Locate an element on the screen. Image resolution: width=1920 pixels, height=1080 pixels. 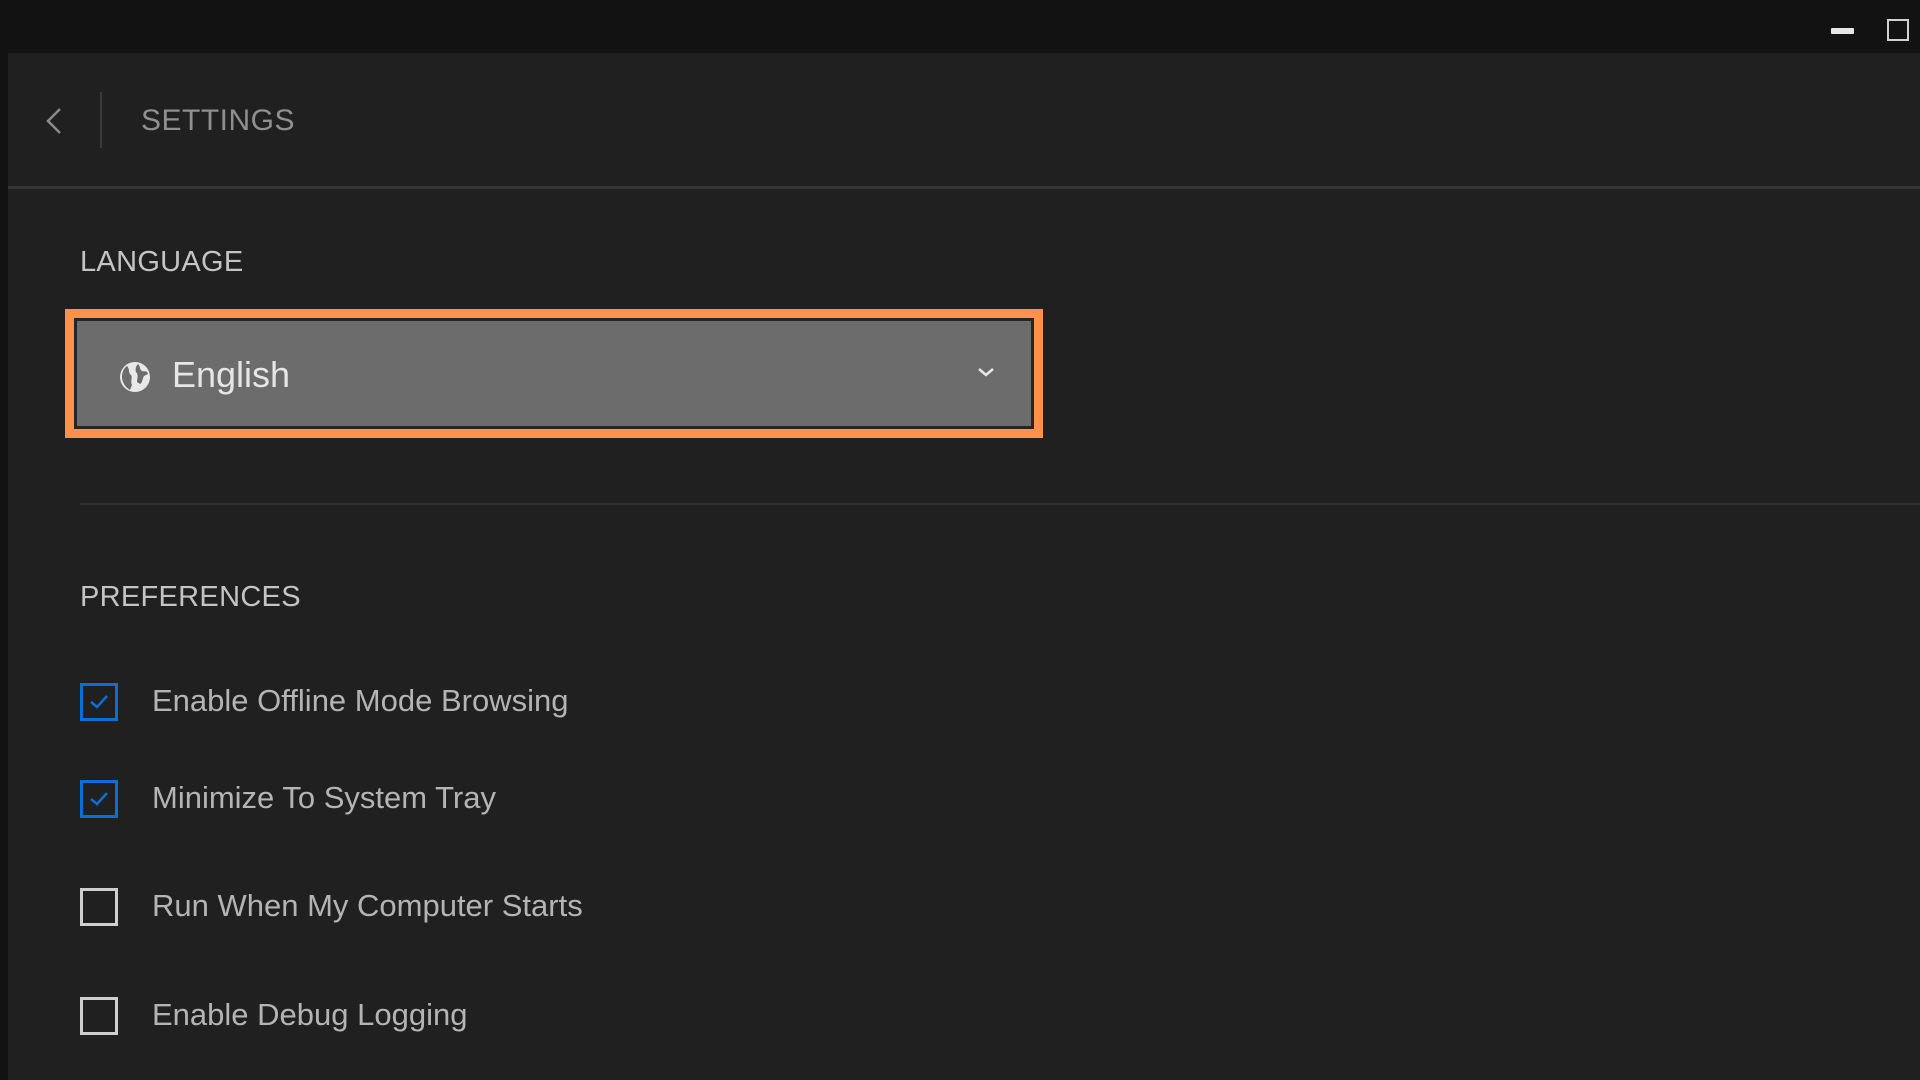
page-header: SETTINGS is located at coordinates (964, 119).